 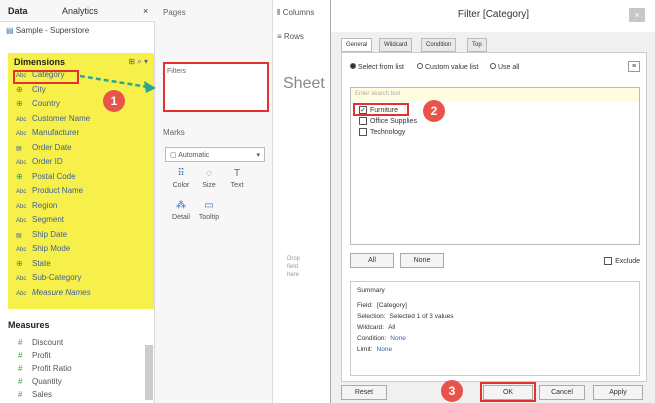 What do you see at coordinates (439, 45) in the screenshot?
I see `tab-condition: Condition` at bounding box center [439, 45].